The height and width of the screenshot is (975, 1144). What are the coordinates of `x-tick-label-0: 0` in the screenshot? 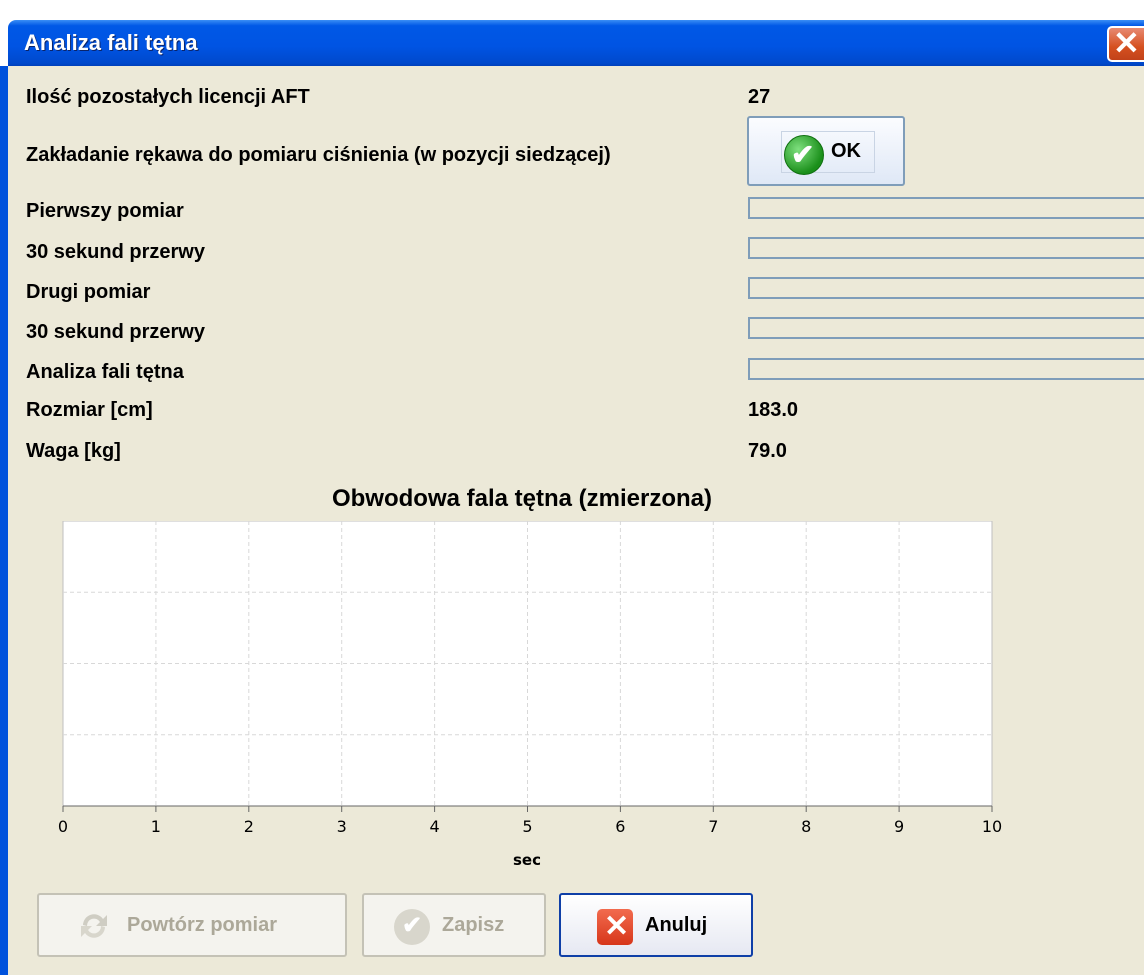 It's located at (63, 826).